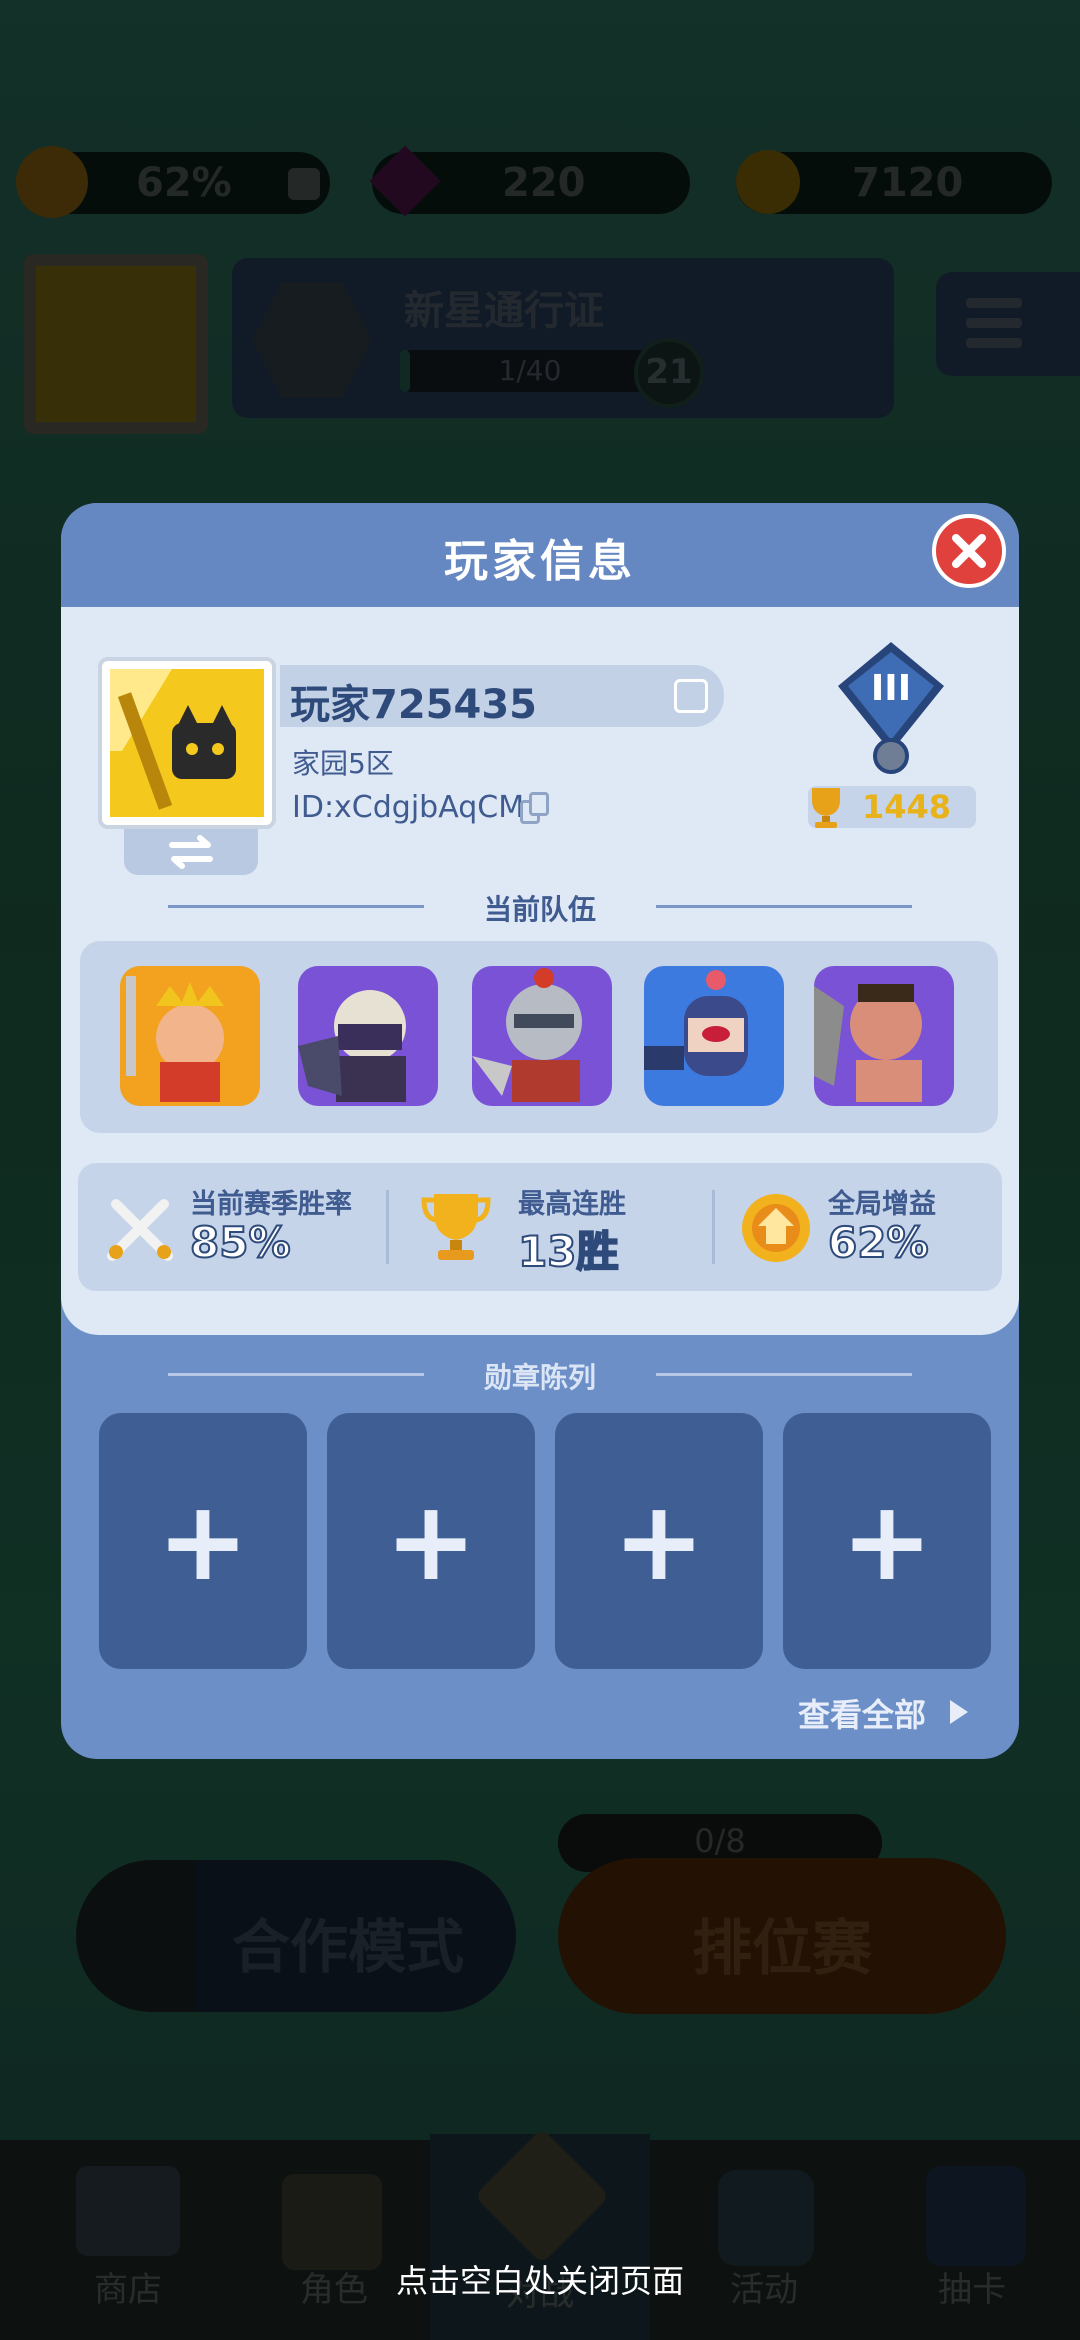 The image size is (1080, 2340). I want to click on player-name: 玩家725435, so click(413, 705).